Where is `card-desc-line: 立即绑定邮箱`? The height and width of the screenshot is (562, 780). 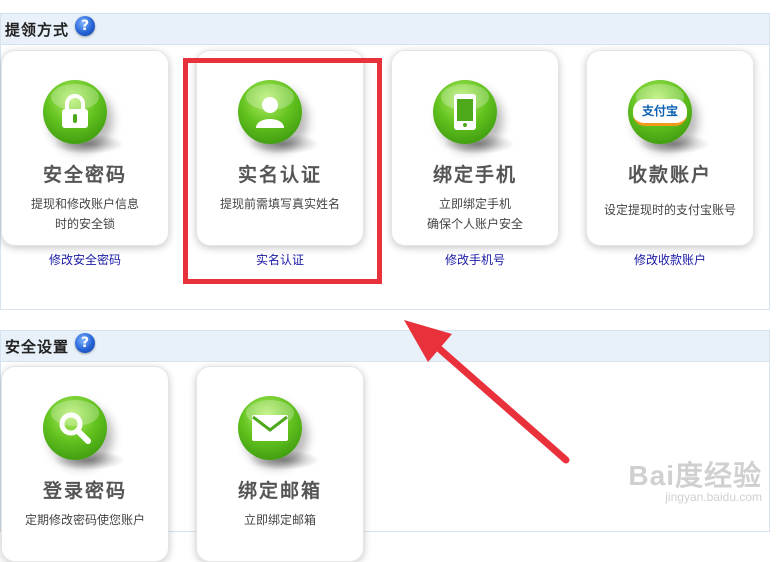
card-desc-line: 立即绑定邮箱 is located at coordinates (279, 520).